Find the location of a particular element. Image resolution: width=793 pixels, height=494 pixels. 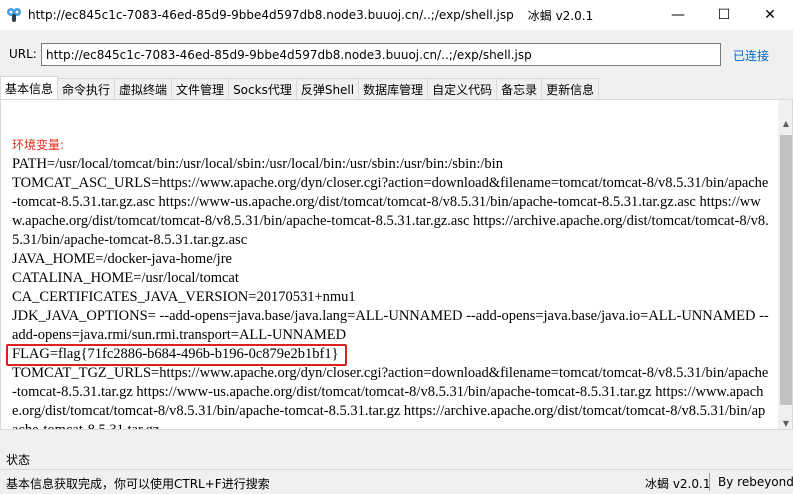

tab-custom-code: 自定义代码 is located at coordinates (462, 88).